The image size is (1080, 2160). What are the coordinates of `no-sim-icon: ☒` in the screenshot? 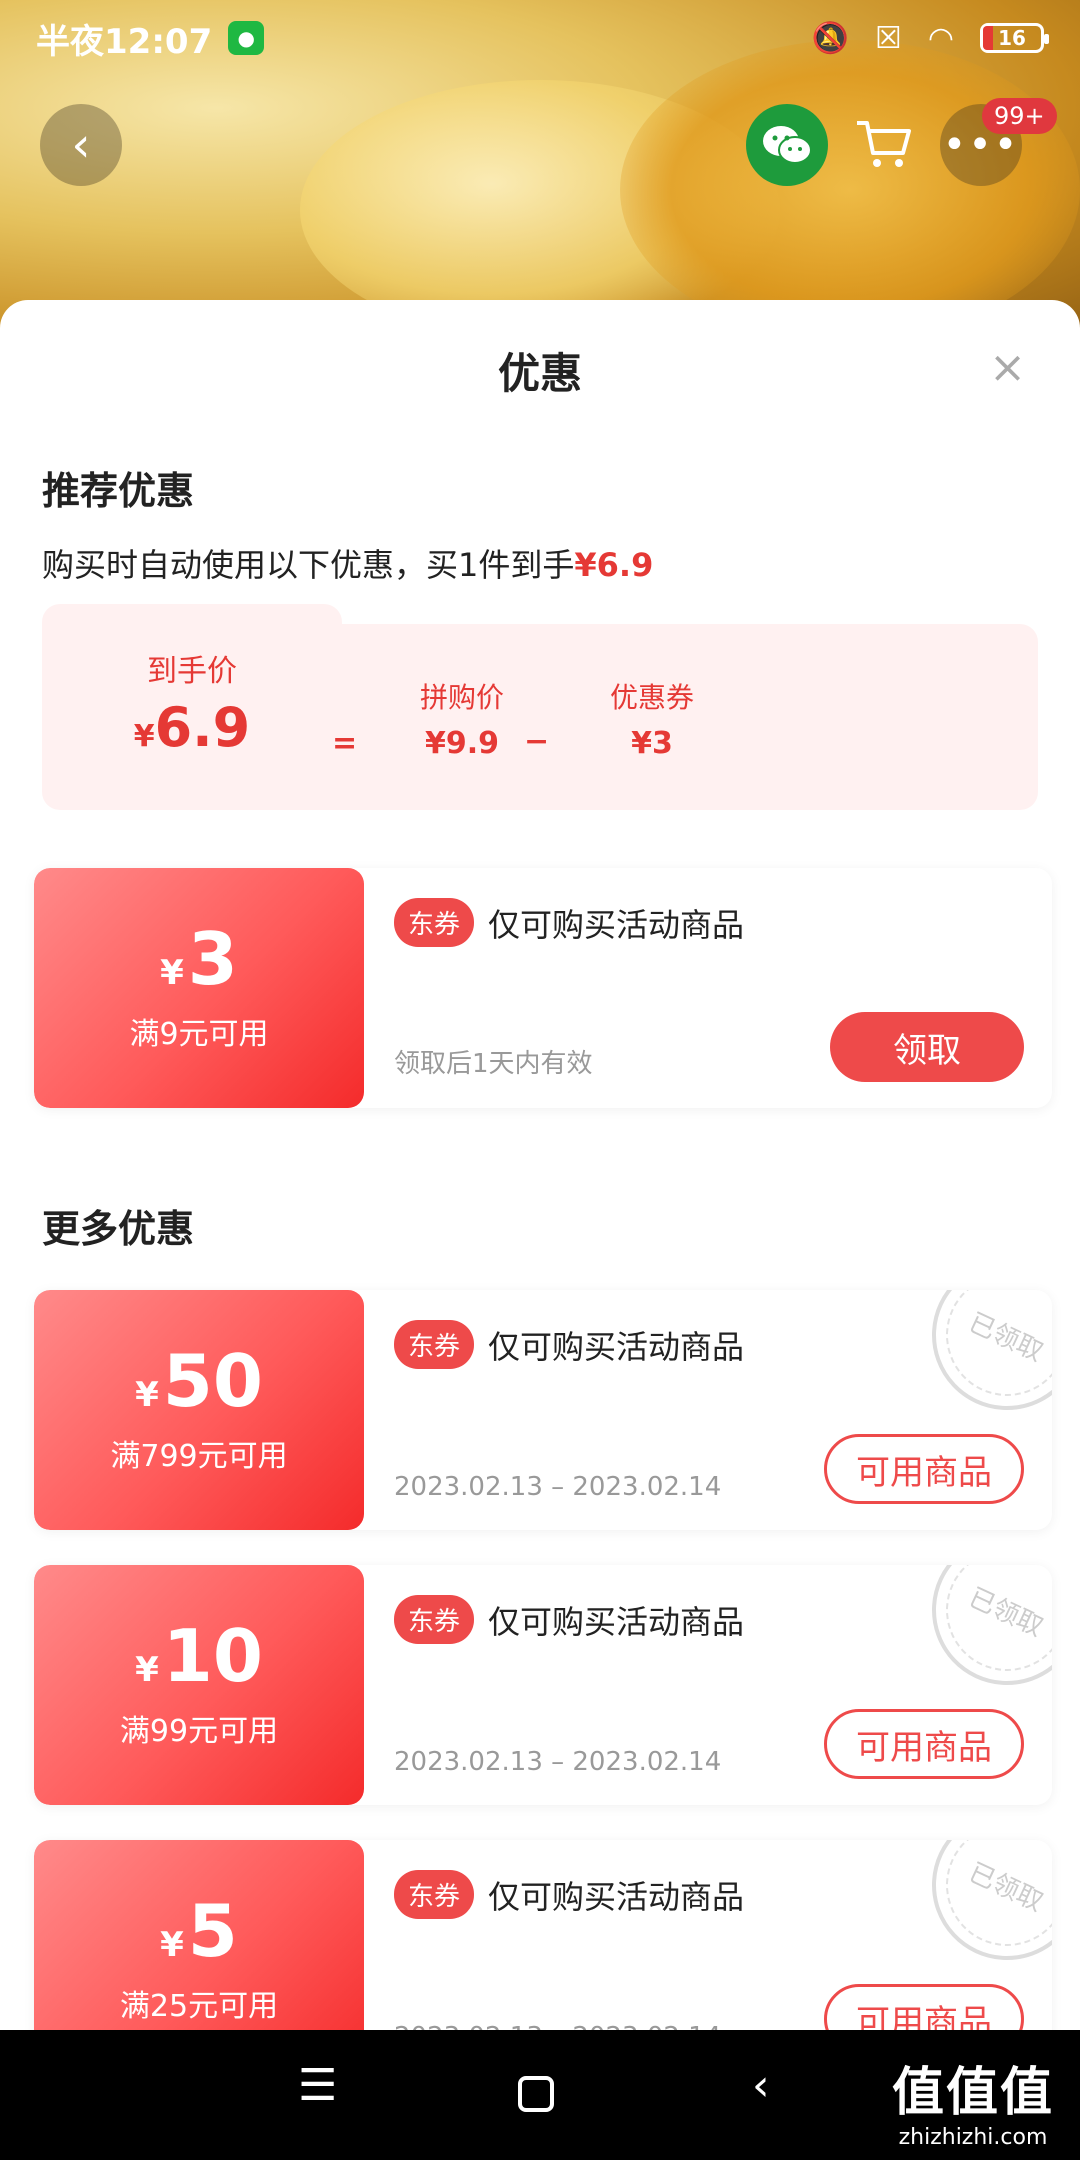 It's located at (888, 38).